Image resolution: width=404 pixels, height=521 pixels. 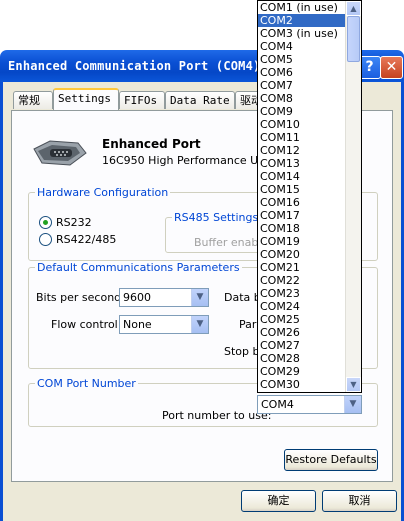 I want to click on rs485-legend: RS485 Settings, so click(x=216, y=217).